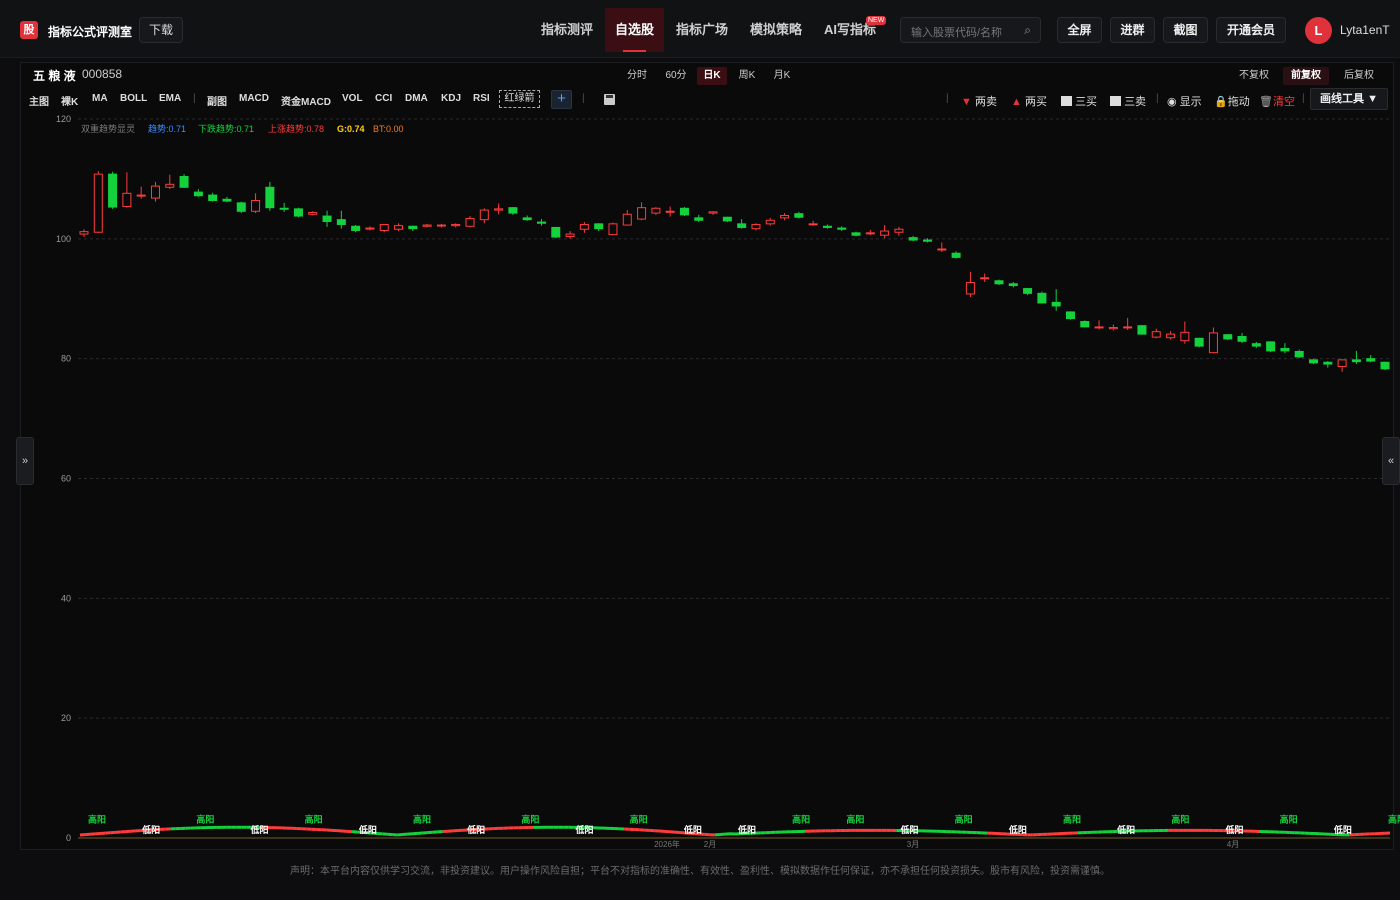  I want to click on indicator-ema: EMA, so click(170, 98).